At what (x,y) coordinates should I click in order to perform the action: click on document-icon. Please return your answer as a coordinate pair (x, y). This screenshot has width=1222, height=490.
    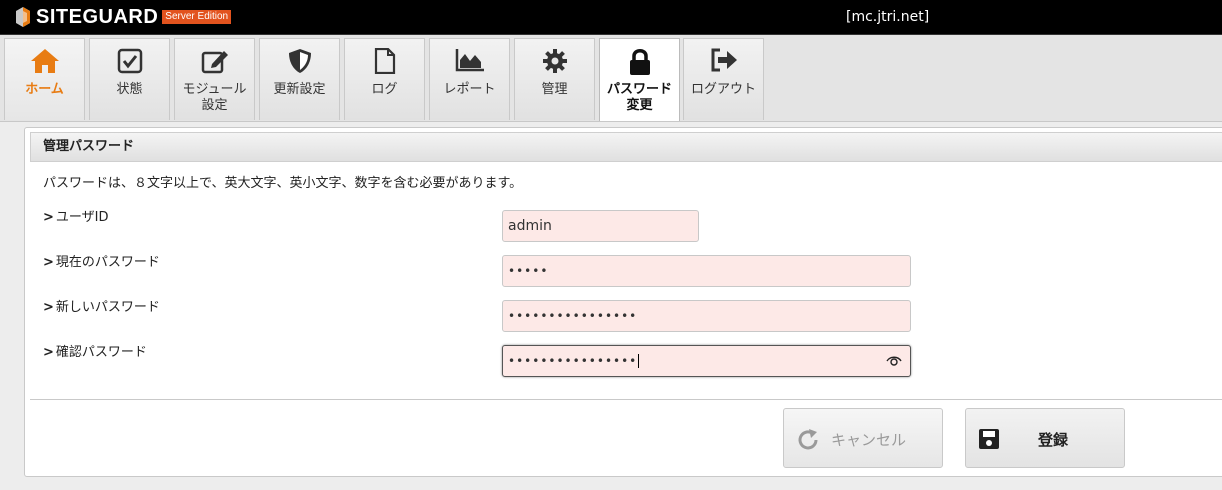
    Looking at the image, I should click on (384, 62).